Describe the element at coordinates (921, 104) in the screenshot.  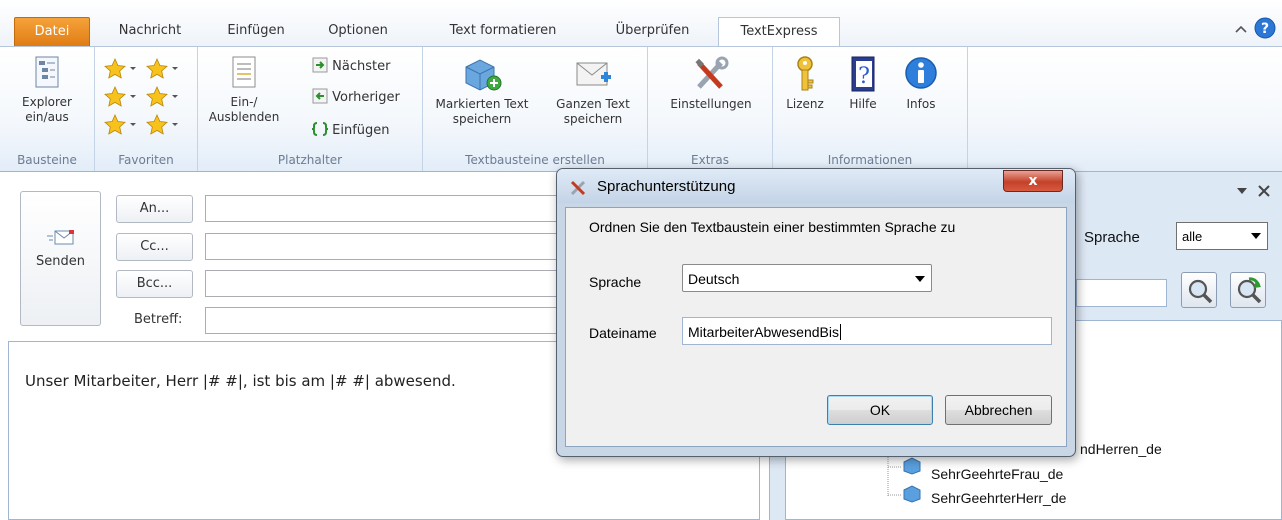
I see `infos-label: Infos` at that location.